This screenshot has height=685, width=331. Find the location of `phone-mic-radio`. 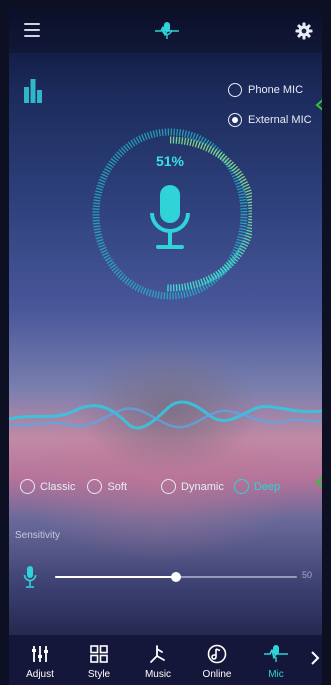

phone-mic-radio is located at coordinates (235, 90).